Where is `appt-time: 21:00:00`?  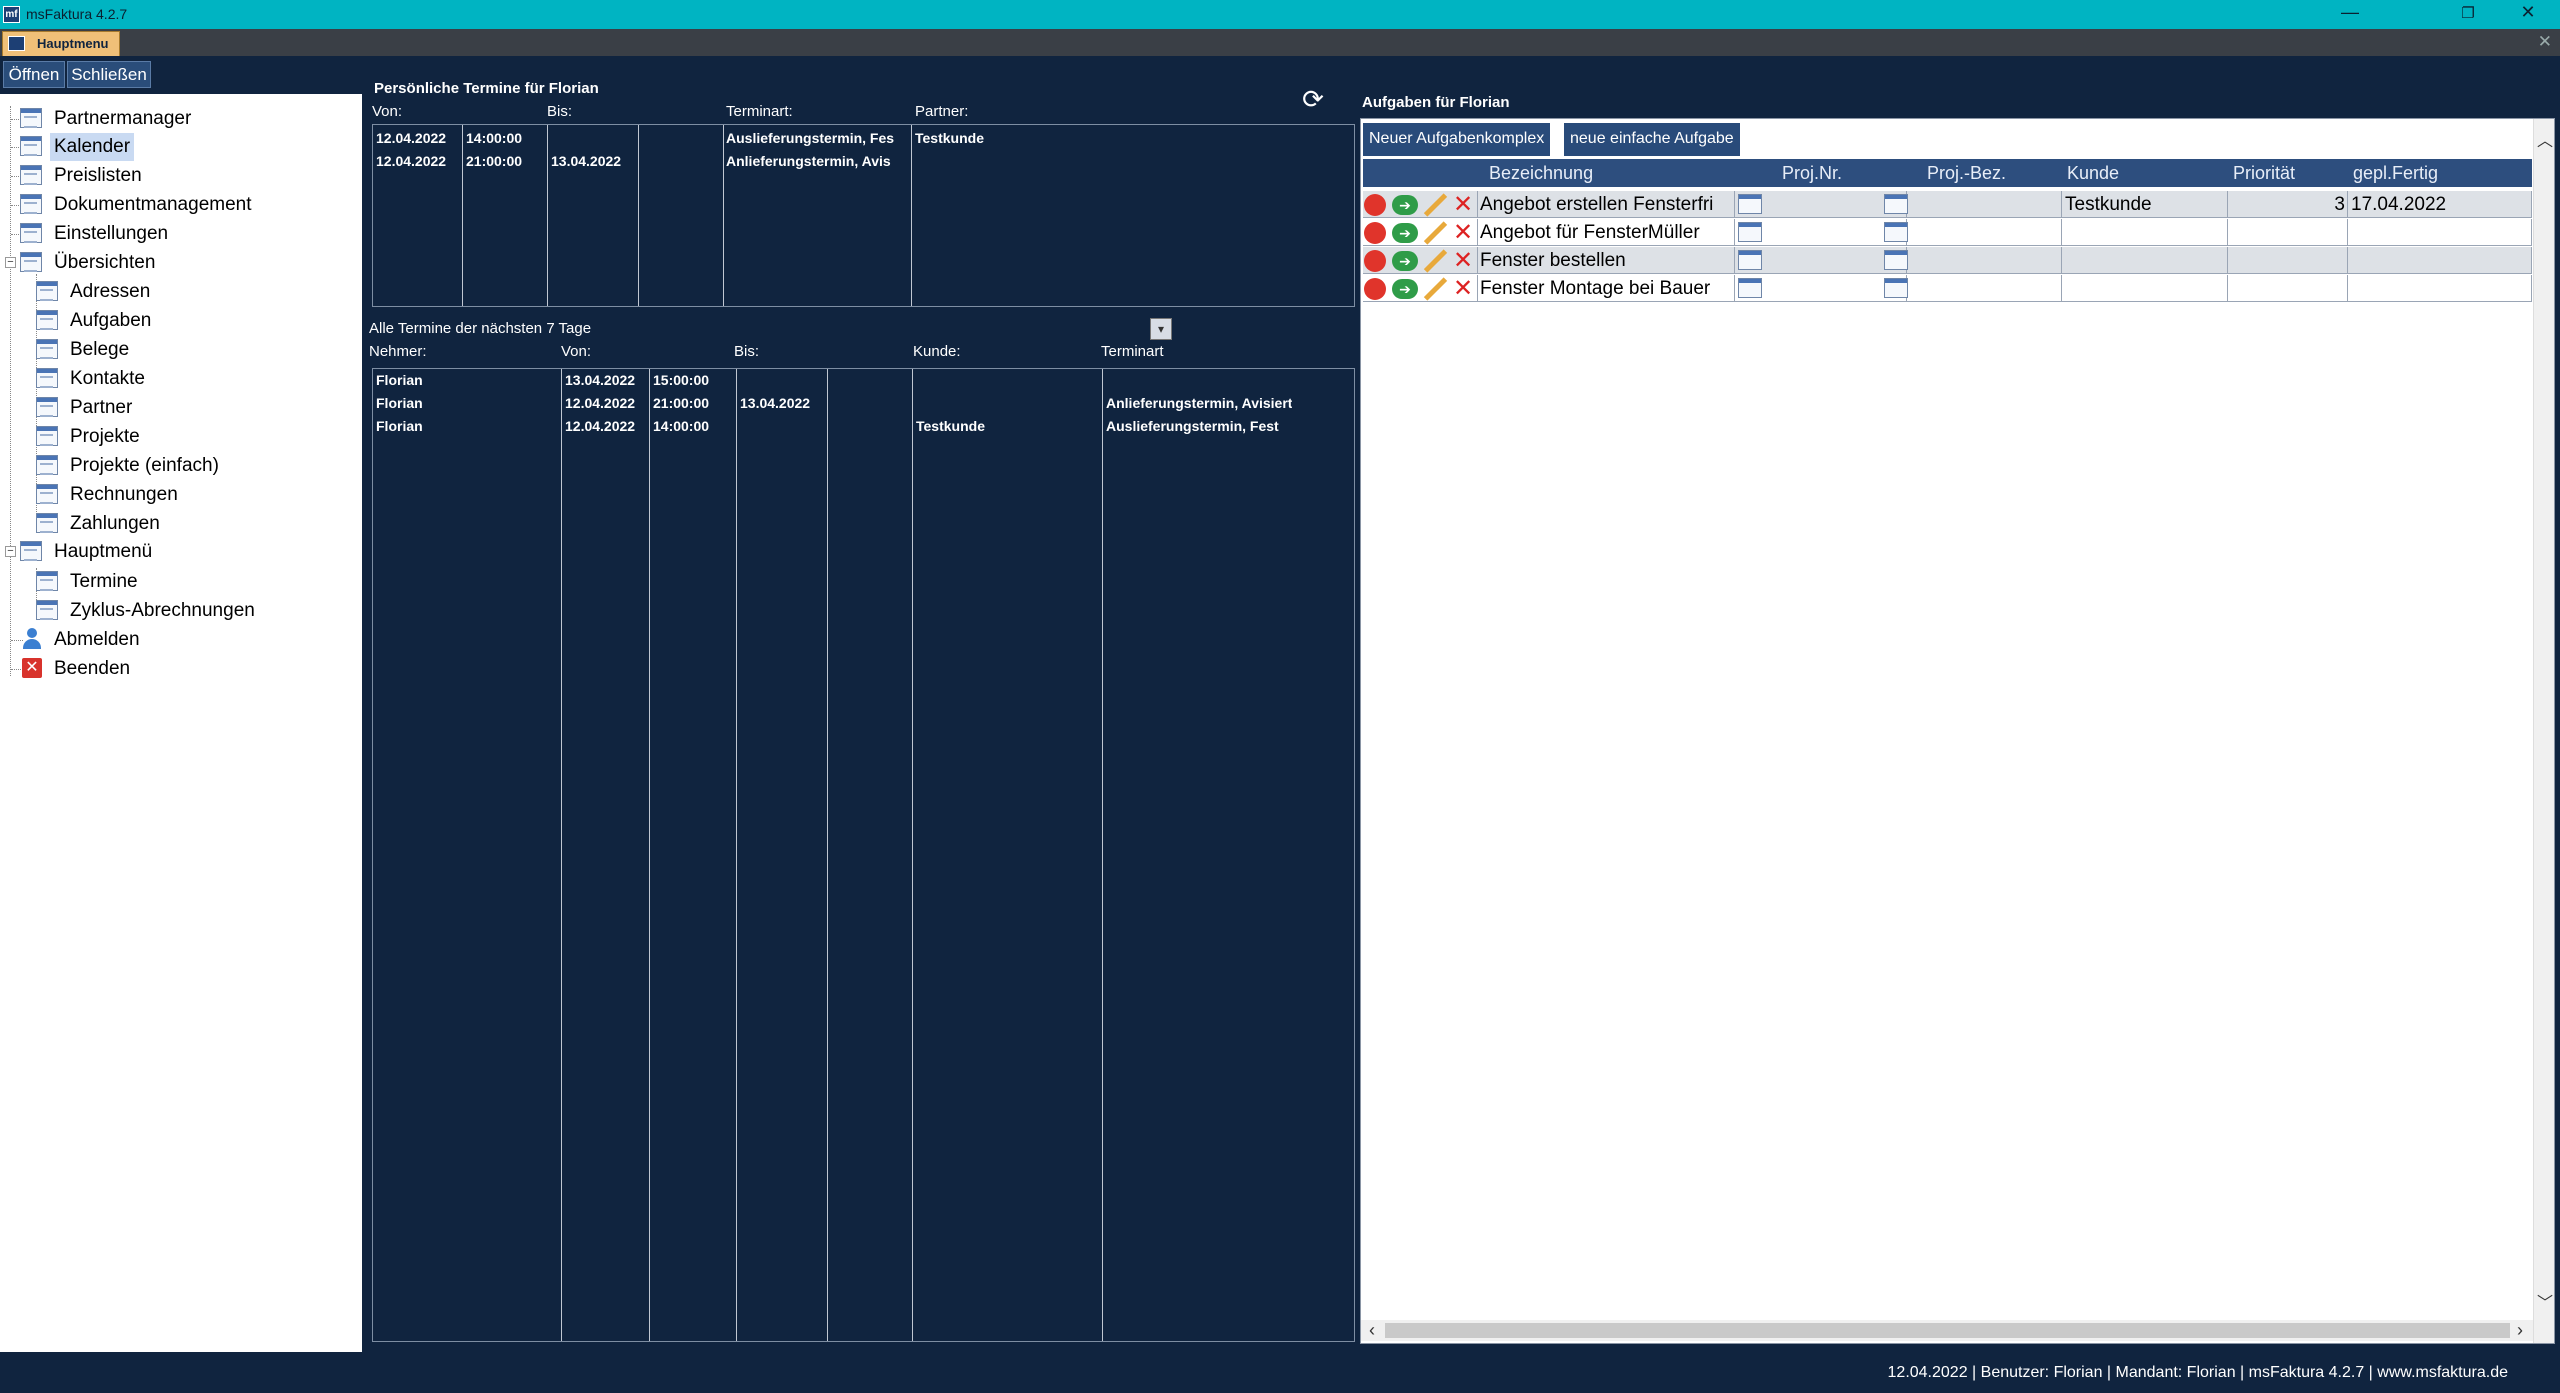 appt-time: 21:00:00 is located at coordinates (494, 161).